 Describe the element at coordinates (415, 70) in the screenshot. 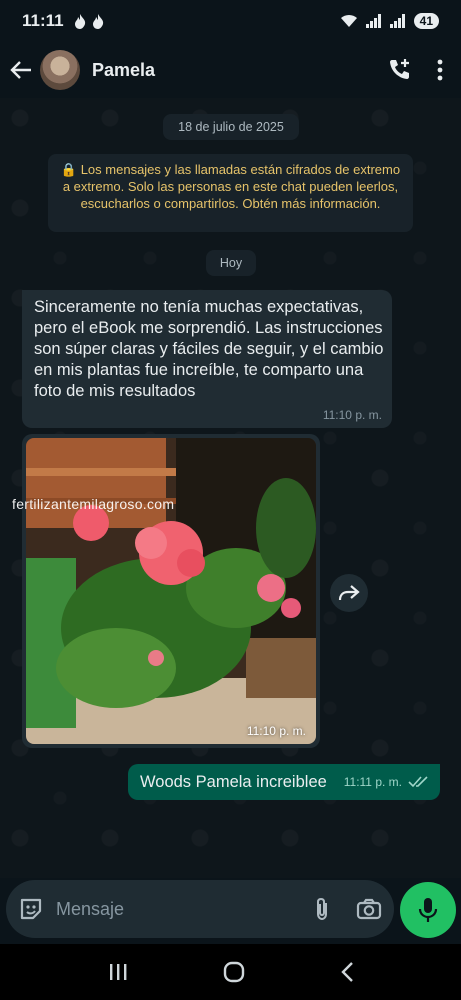

I see `header-actions` at that location.